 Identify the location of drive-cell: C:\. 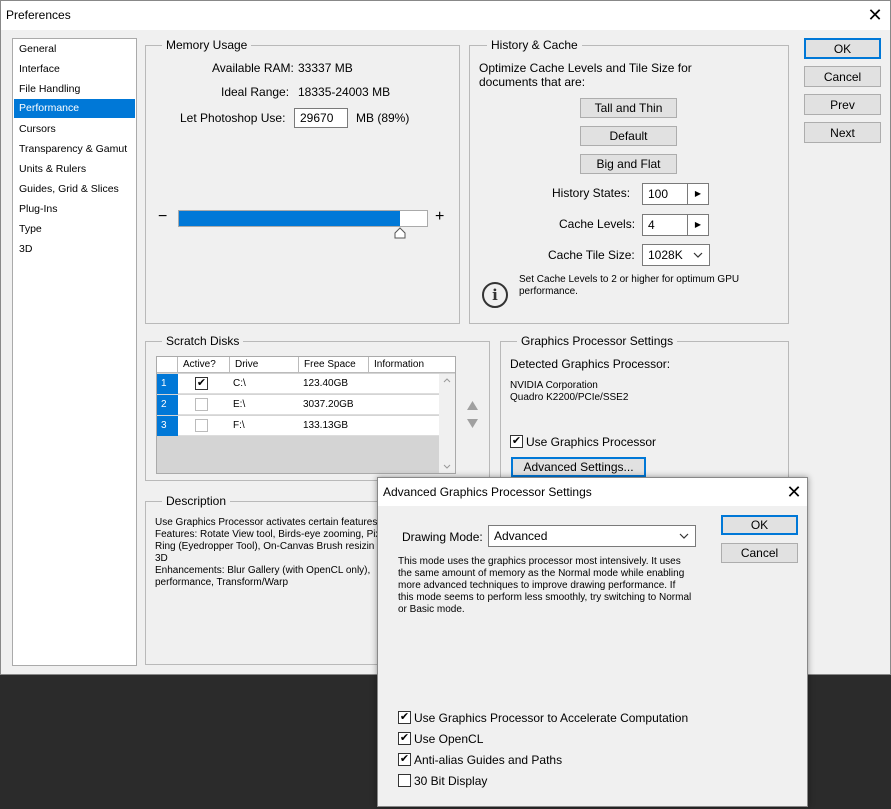
(239, 383).